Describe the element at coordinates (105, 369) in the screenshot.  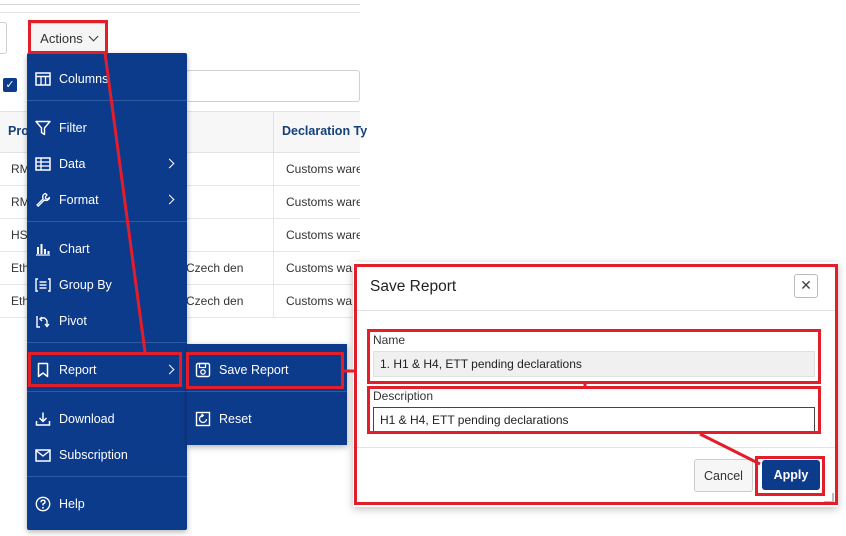
I see `highlight-report-item` at that location.